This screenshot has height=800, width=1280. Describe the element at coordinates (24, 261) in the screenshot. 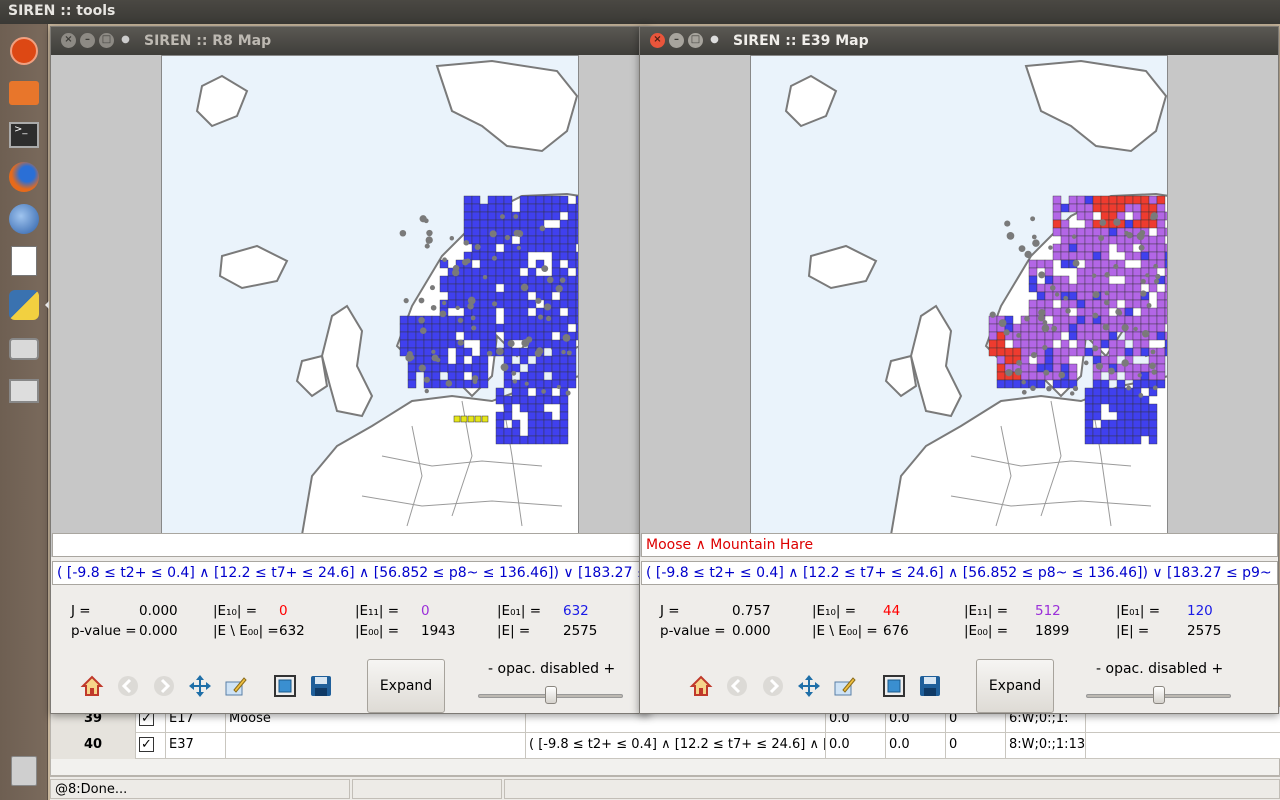

I see `text-editor-icon` at that location.